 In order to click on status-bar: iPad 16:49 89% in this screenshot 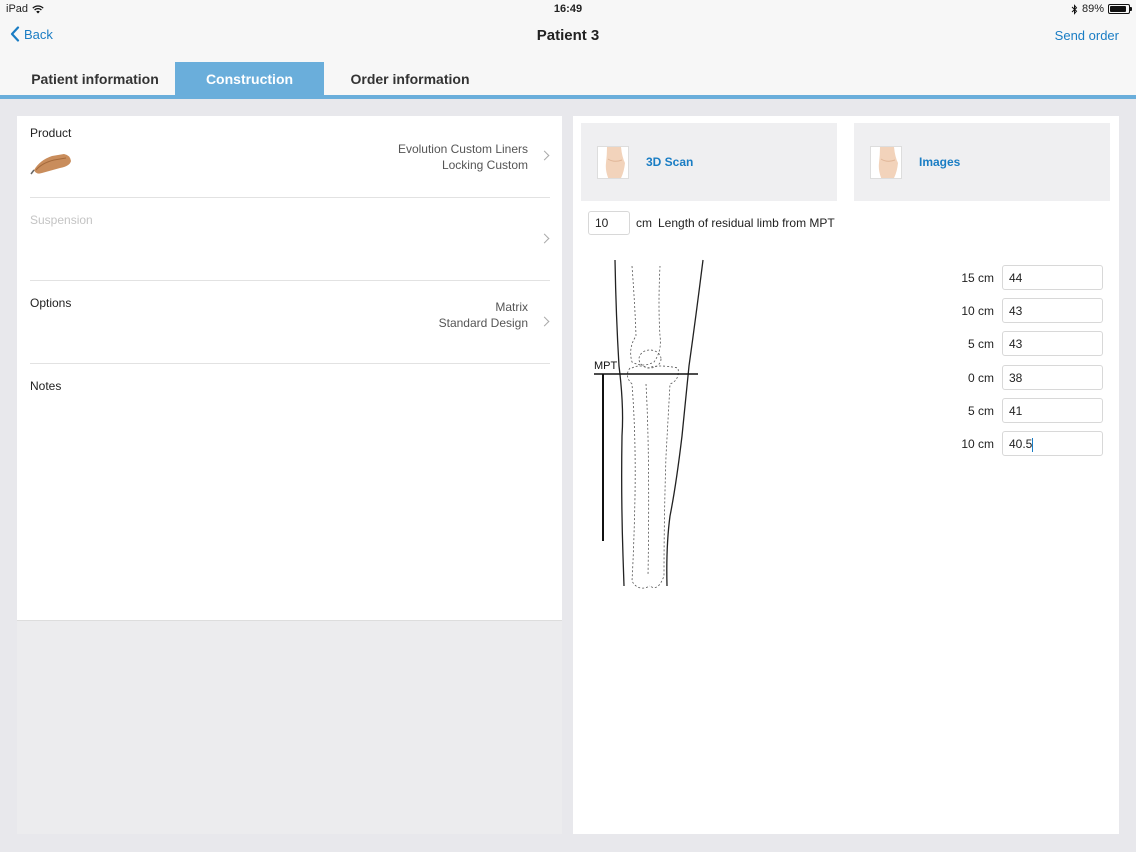, I will do `click(568, 9)`.